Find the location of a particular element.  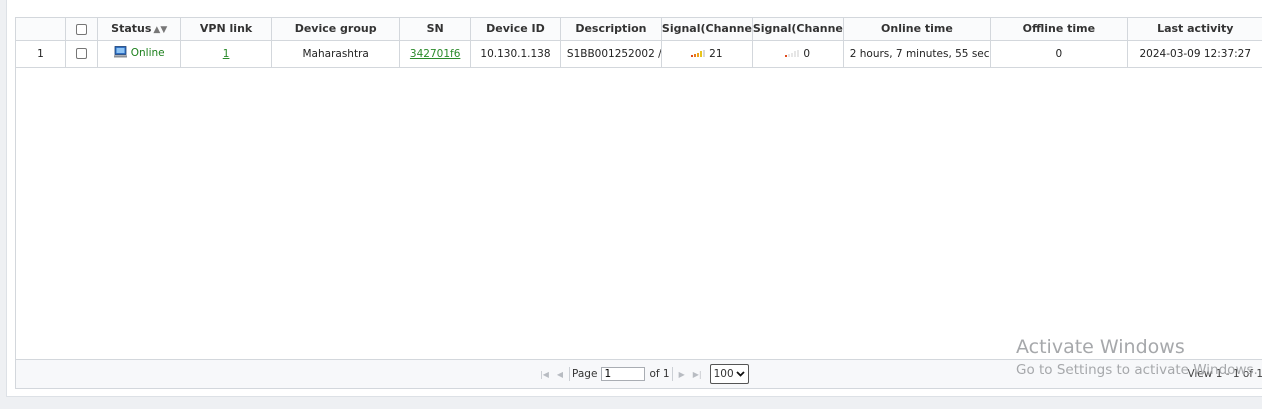

rows-per-page-value: 100 is located at coordinates (723, 374).